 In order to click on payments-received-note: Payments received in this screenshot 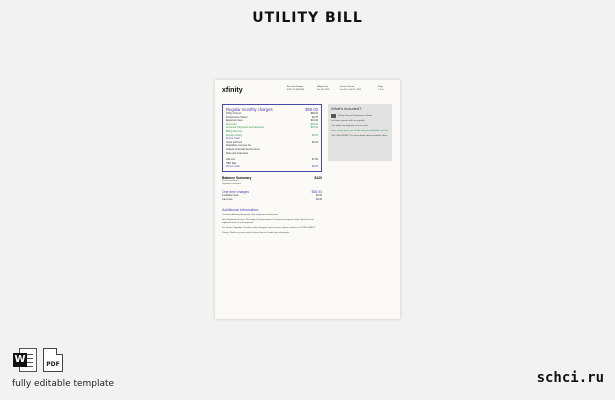, I will do `click(231, 183)`.